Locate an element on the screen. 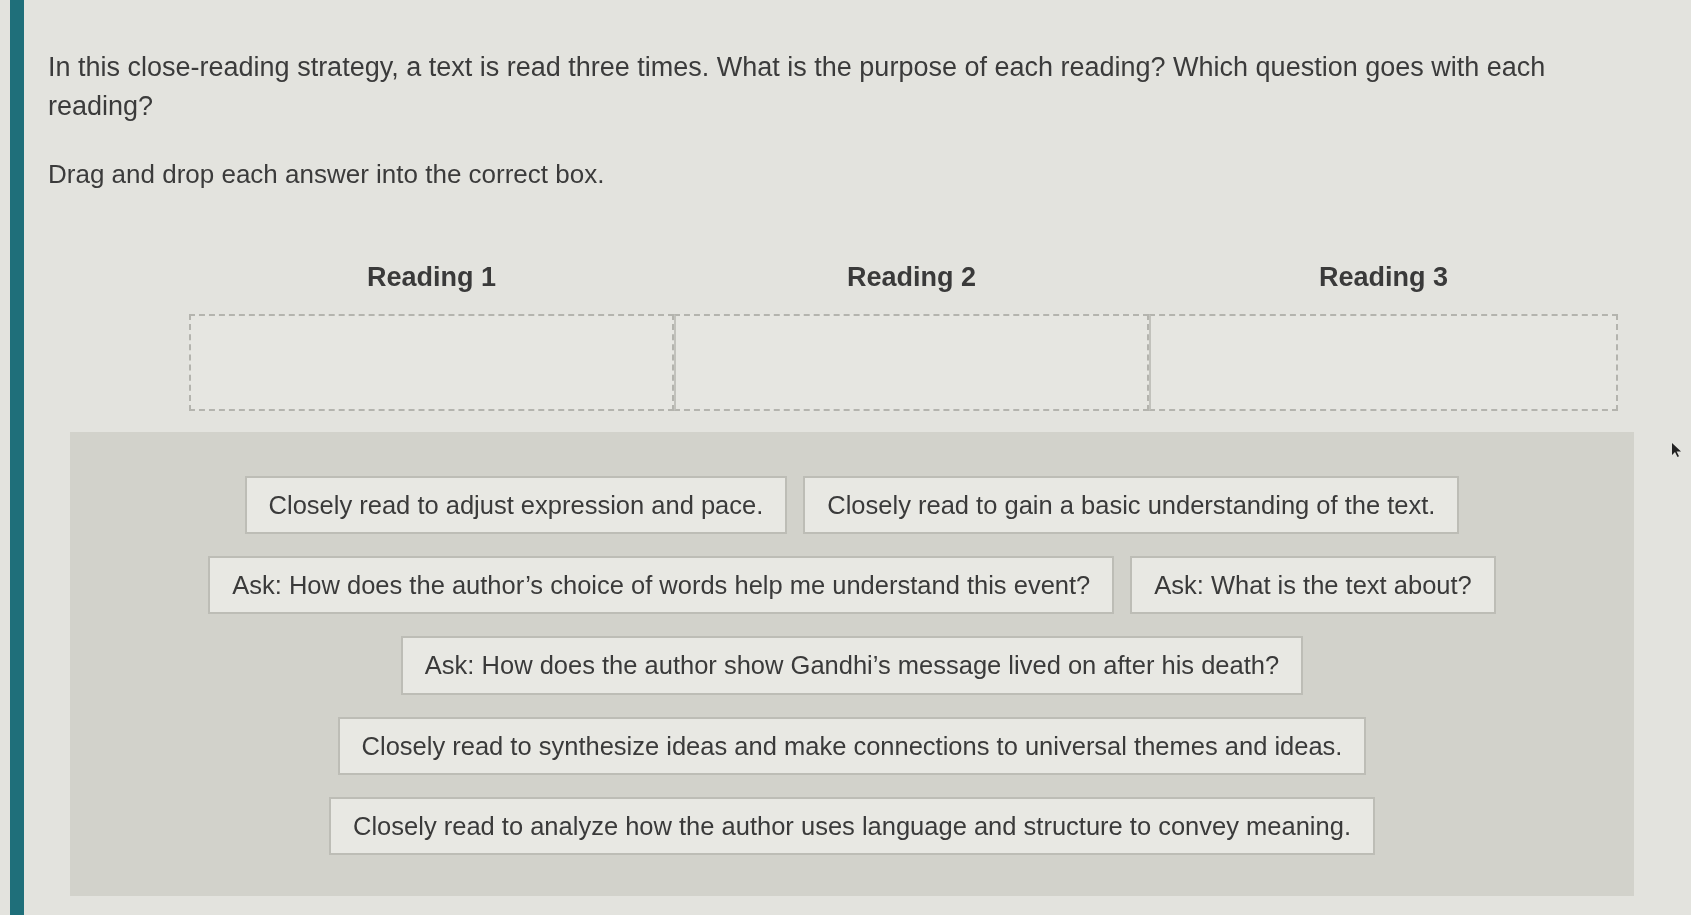  answer-tile: Closely read to gain a basic understanding of the text. is located at coordinates (1131, 505).